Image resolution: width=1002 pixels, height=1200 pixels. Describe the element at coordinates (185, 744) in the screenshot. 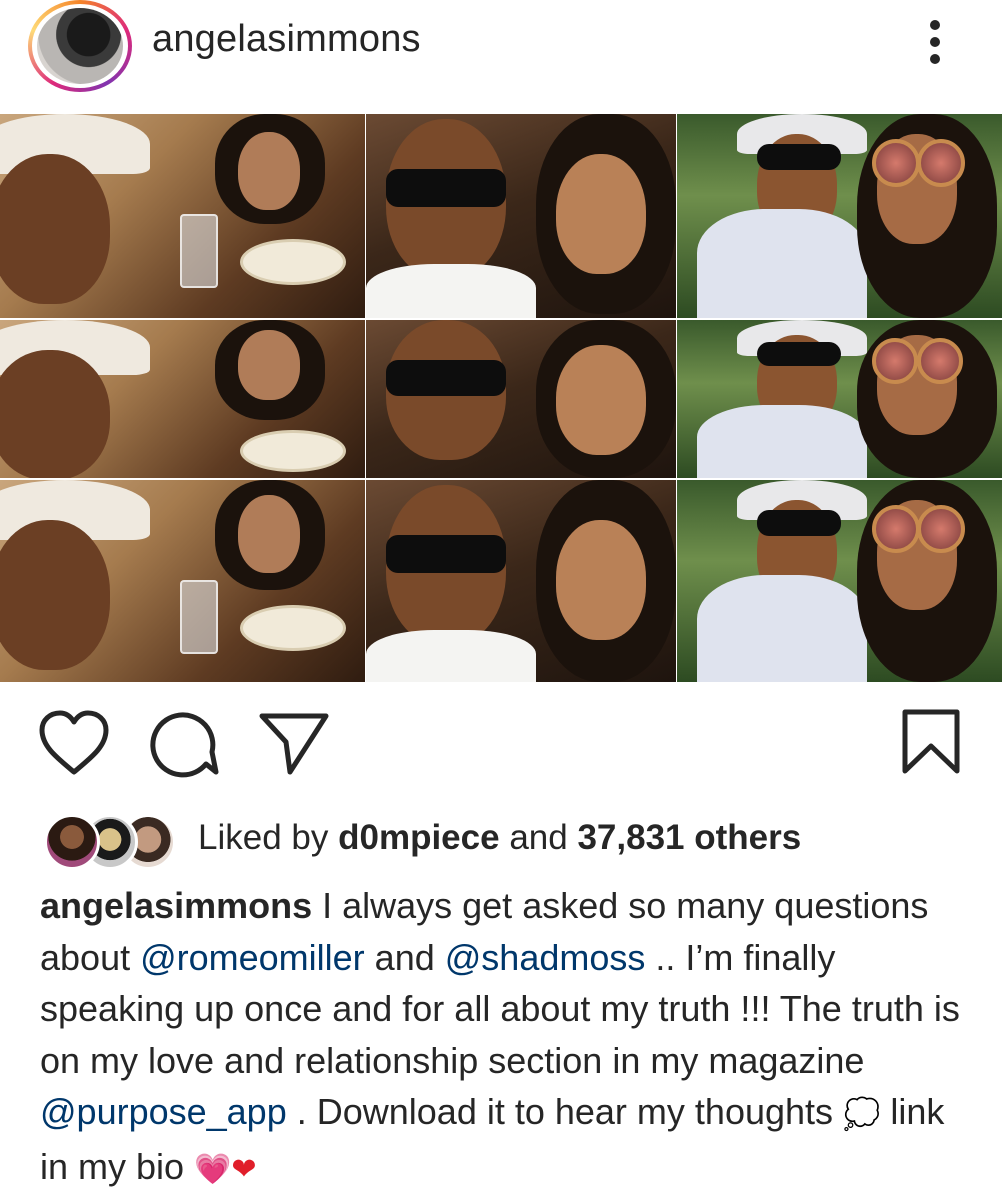

I see `comment-bubble-icon` at that location.